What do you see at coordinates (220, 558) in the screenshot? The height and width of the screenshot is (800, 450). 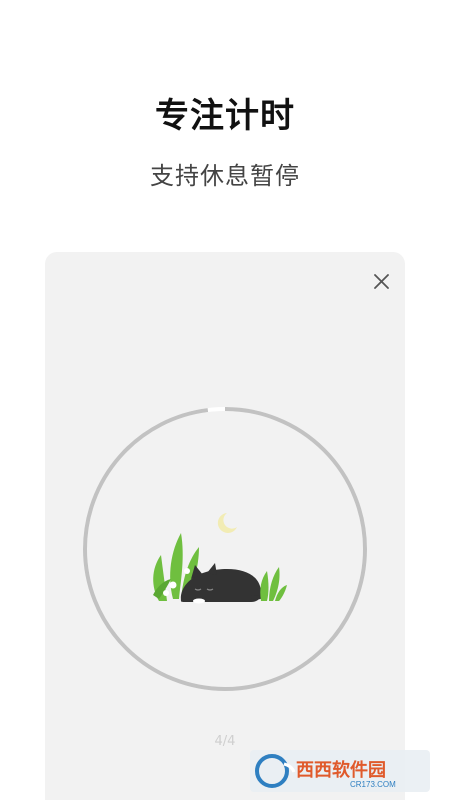 I see `sleeping-cat-illustration` at bounding box center [220, 558].